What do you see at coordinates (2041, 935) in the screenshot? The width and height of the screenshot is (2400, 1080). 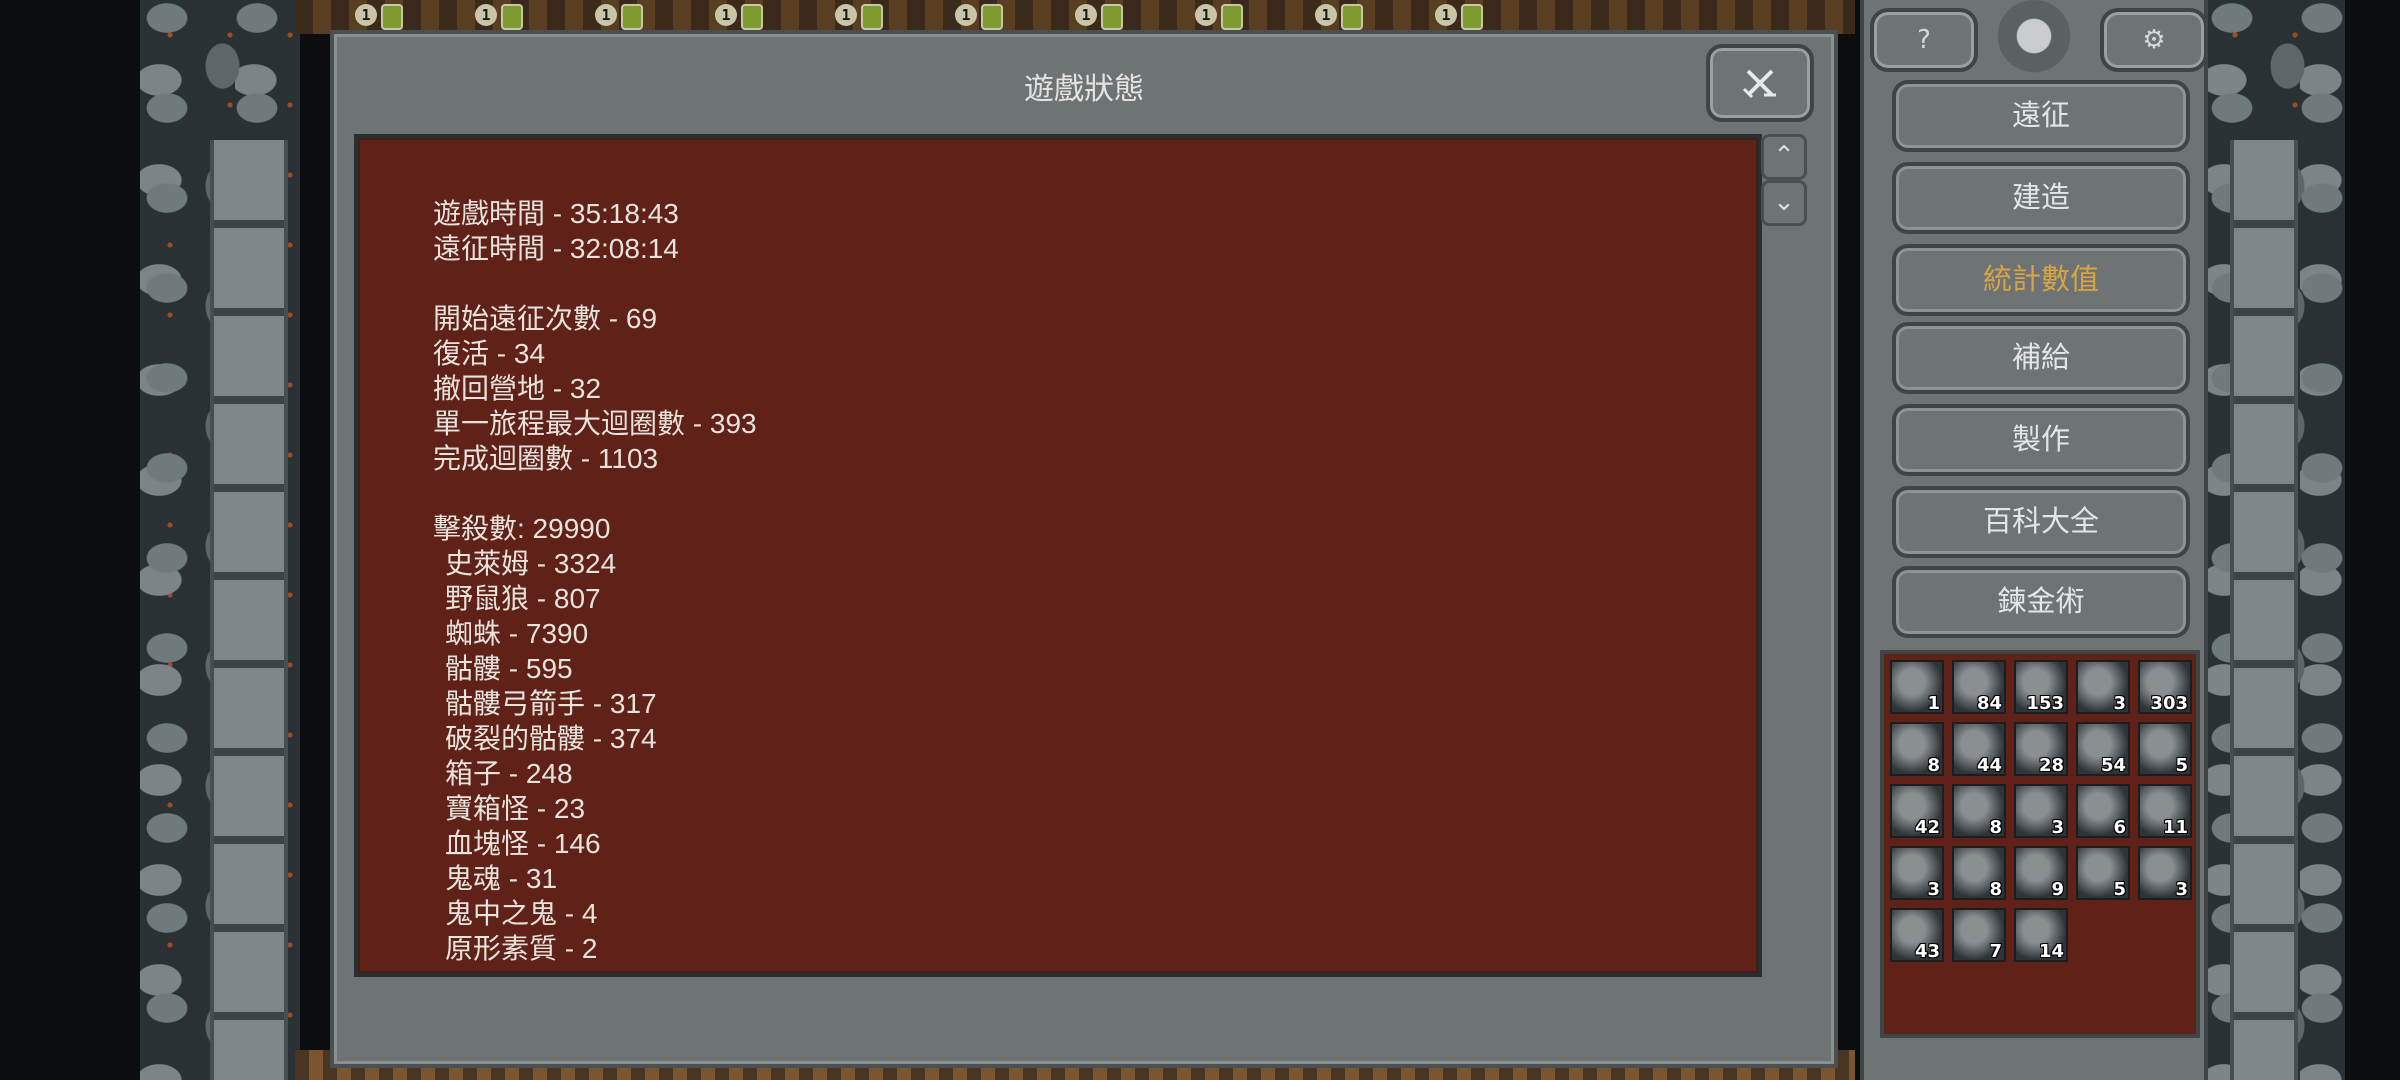 I see `resource-slot: 14` at bounding box center [2041, 935].